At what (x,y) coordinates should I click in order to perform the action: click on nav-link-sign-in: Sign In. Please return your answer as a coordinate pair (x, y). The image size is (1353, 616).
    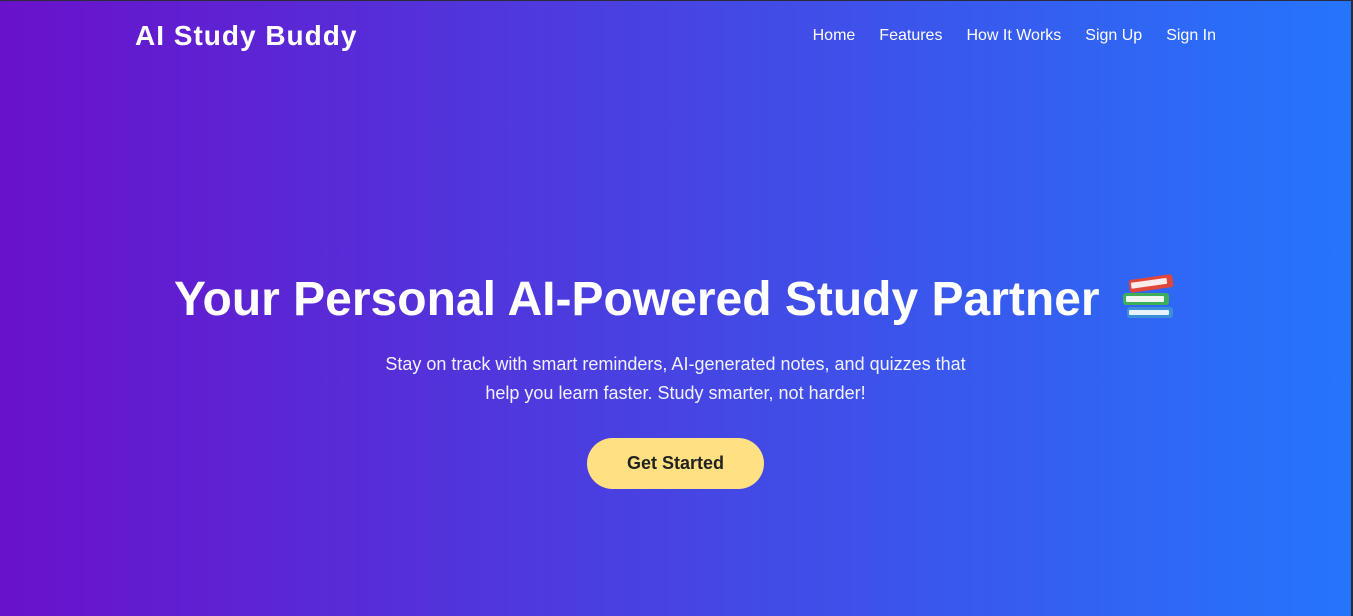
    Looking at the image, I should click on (1191, 36).